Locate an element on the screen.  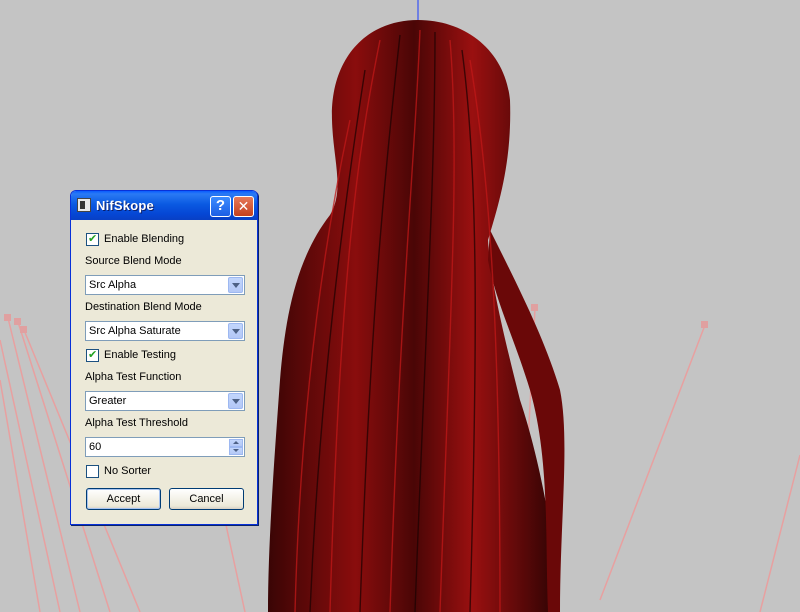
accept-button: Accept is located at coordinates (123, 499).